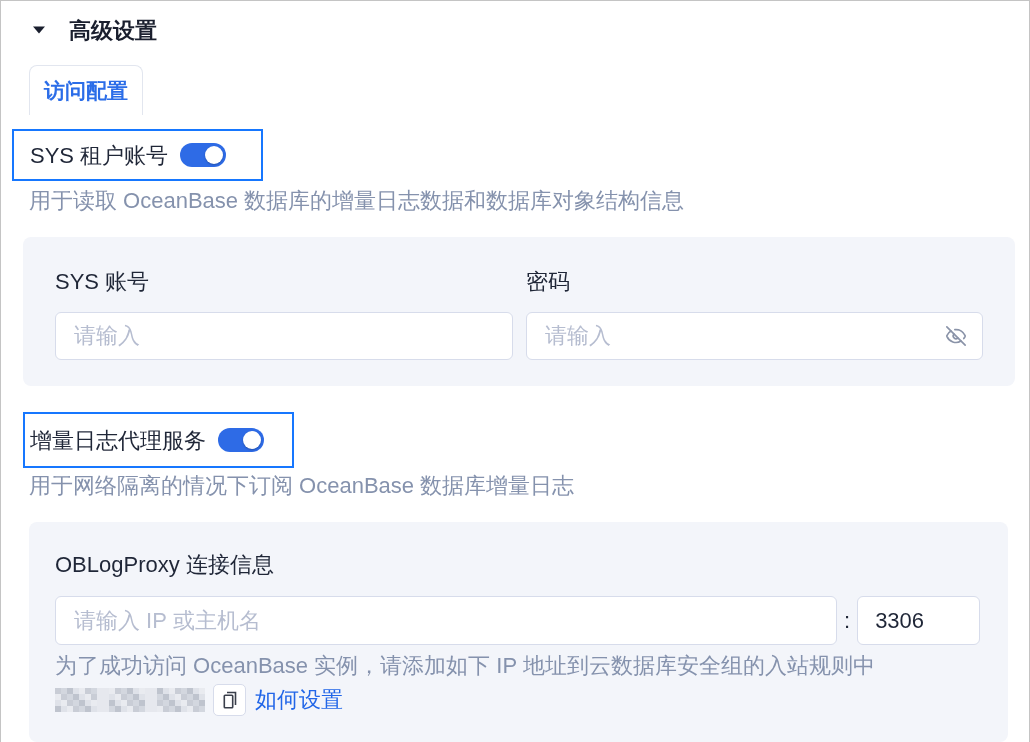 This screenshot has height=742, width=1030. I want to click on help-link: 如何设置, so click(299, 700).